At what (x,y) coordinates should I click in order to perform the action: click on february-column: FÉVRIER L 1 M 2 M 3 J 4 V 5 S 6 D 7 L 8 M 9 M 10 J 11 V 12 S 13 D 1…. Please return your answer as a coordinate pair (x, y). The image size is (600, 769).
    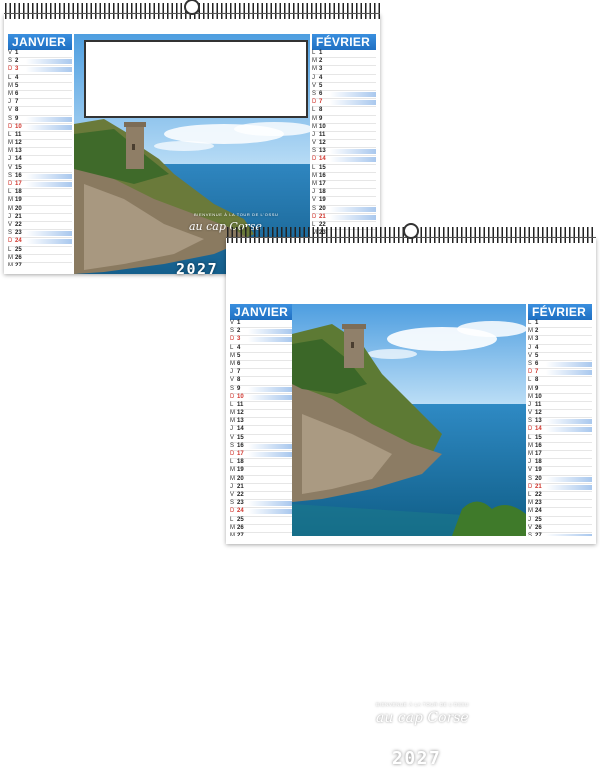
    Looking at the image, I should click on (560, 420).